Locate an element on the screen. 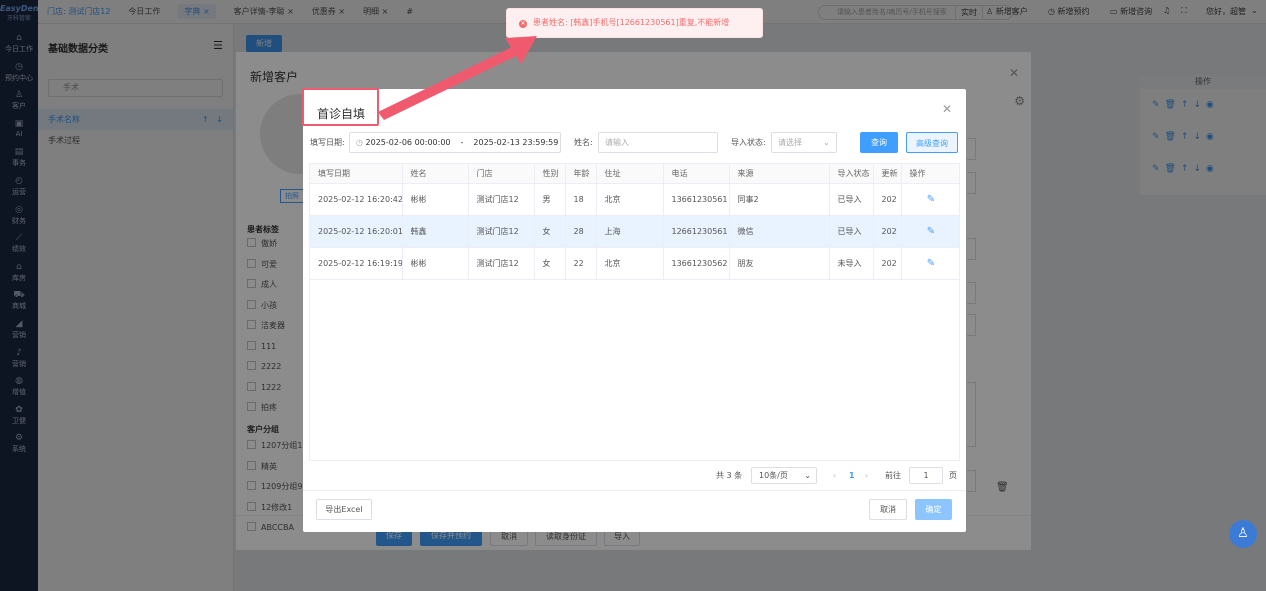 The height and width of the screenshot is (591, 1266). close-icon: ✕ is located at coordinates (947, 109).